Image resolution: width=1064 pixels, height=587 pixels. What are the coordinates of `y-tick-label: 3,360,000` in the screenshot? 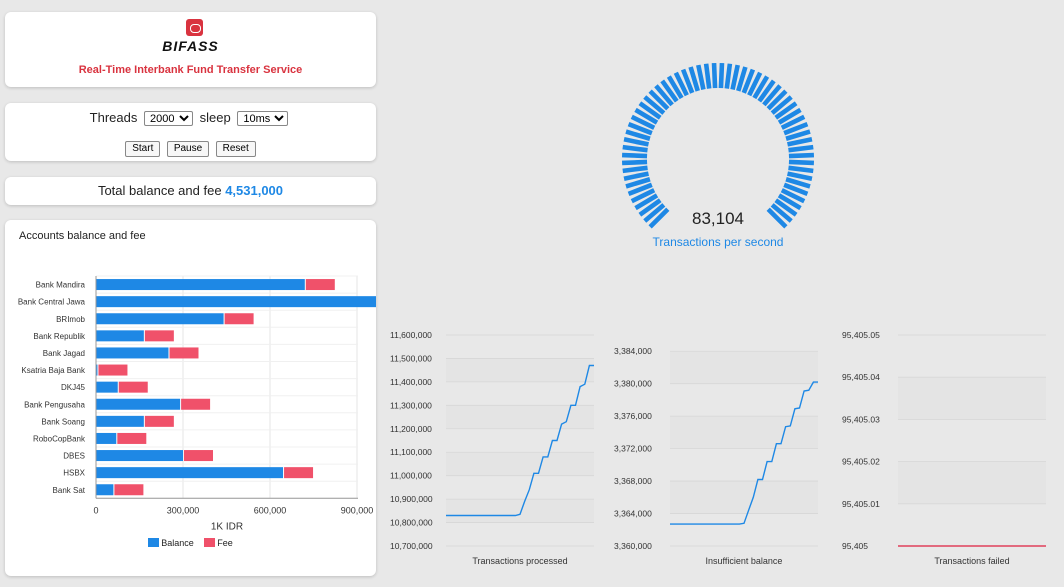 It's located at (633, 546).